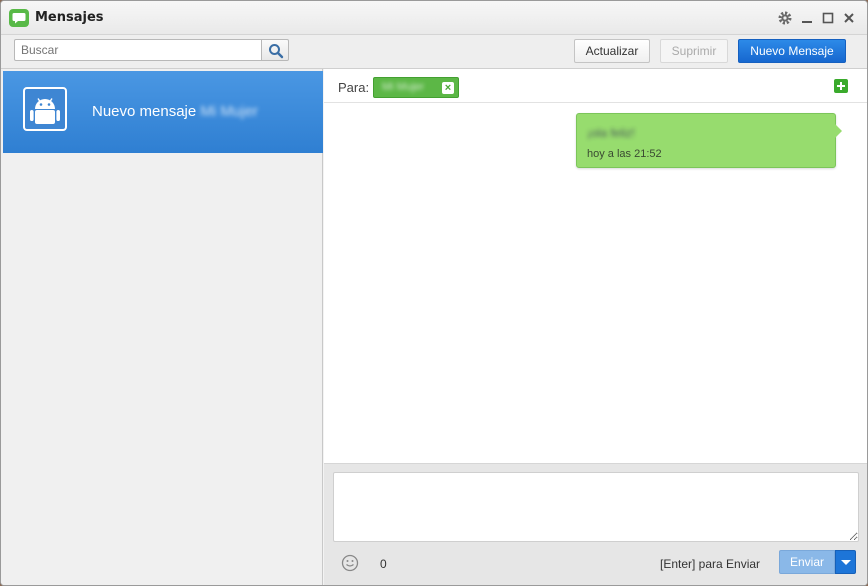 The image size is (868, 586). Describe the element at coordinates (350, 564) in the screenshot. I see `emoji-icon` at that location.